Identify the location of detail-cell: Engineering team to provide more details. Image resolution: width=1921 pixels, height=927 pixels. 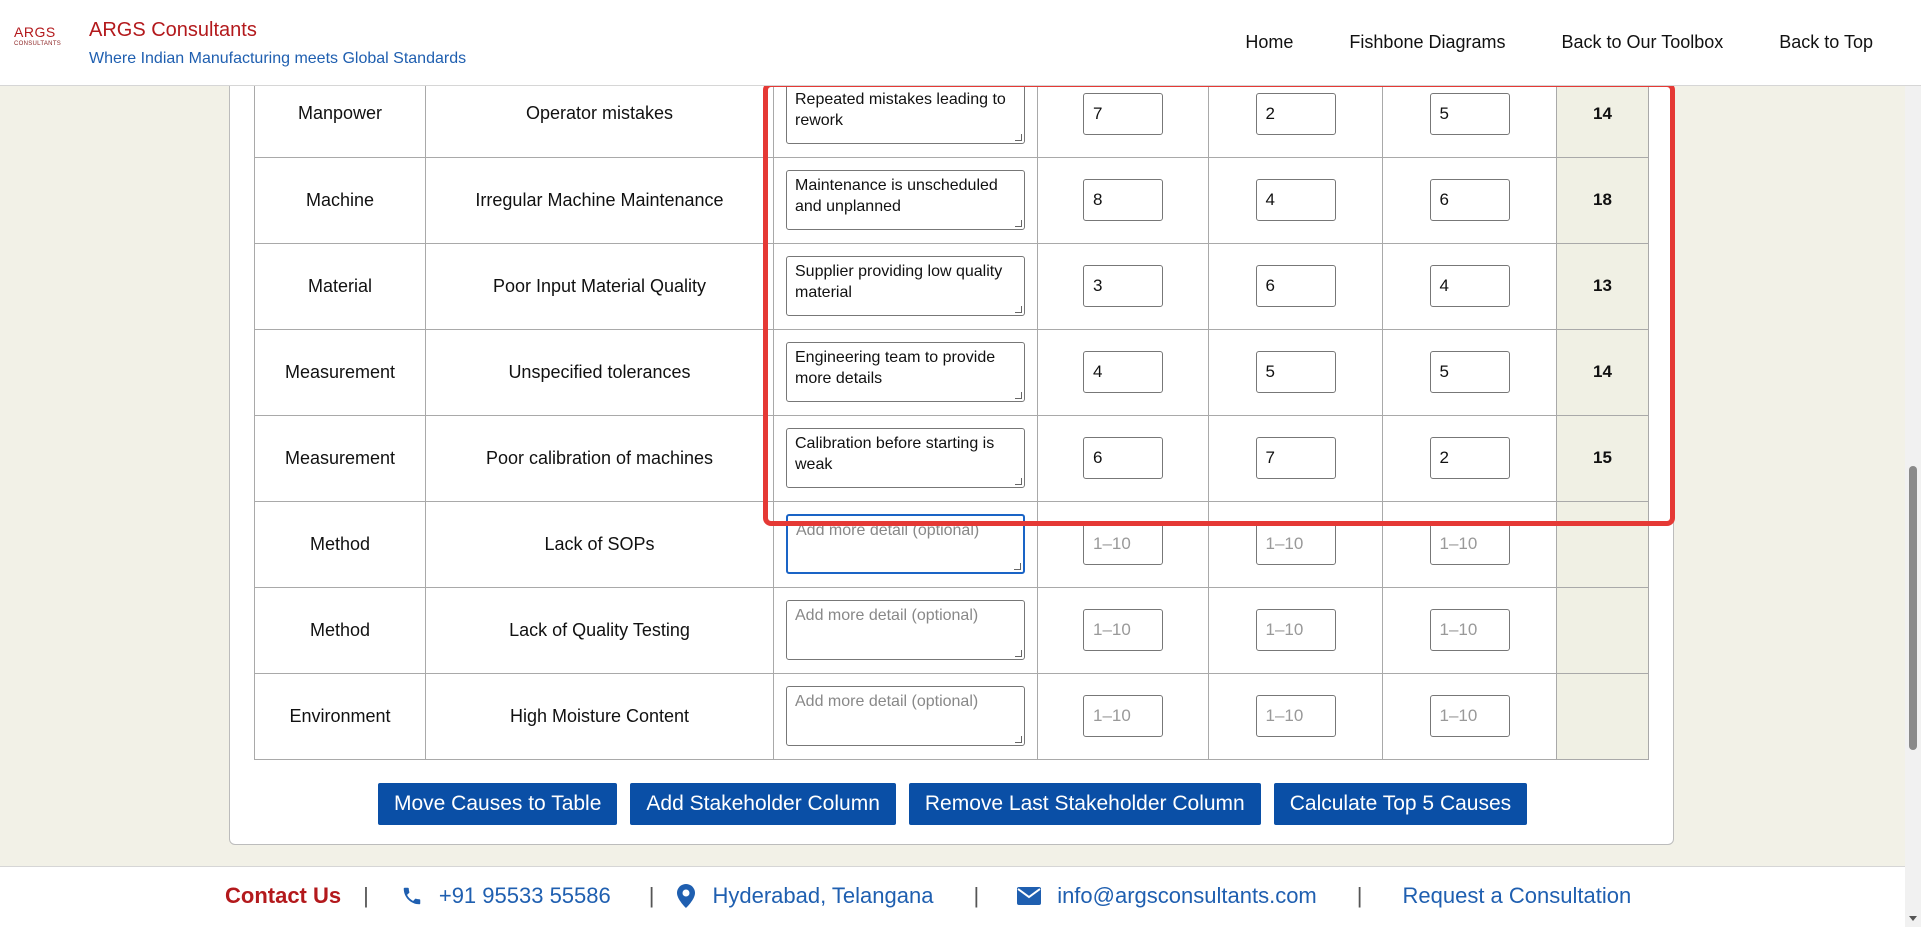
(905, 372).